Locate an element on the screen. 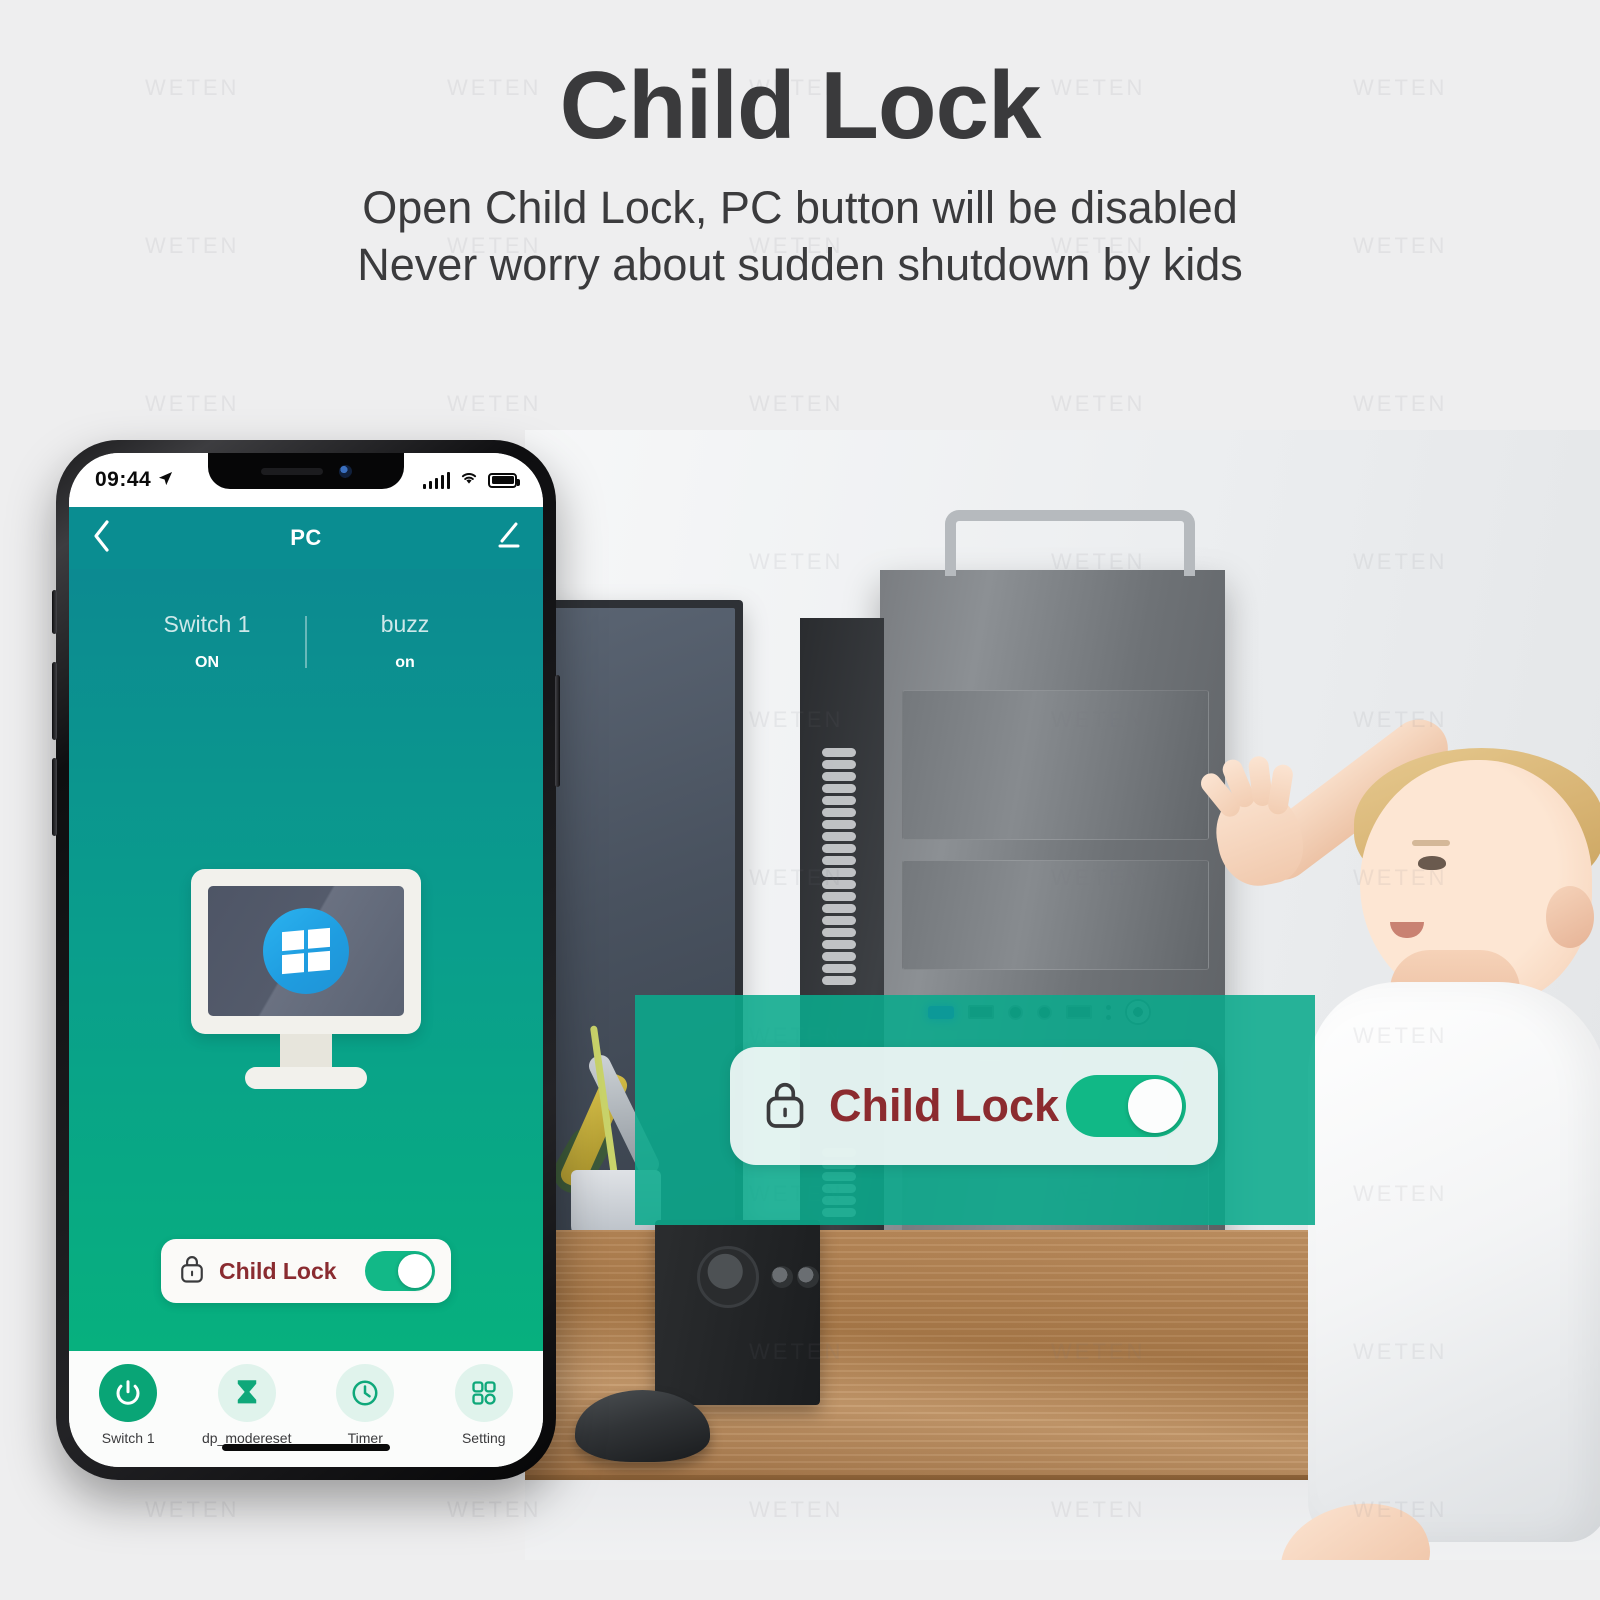 This screenshot has height=1600, width=1600. tab-label: Switch 1 is located at coordinates (128, 1438).